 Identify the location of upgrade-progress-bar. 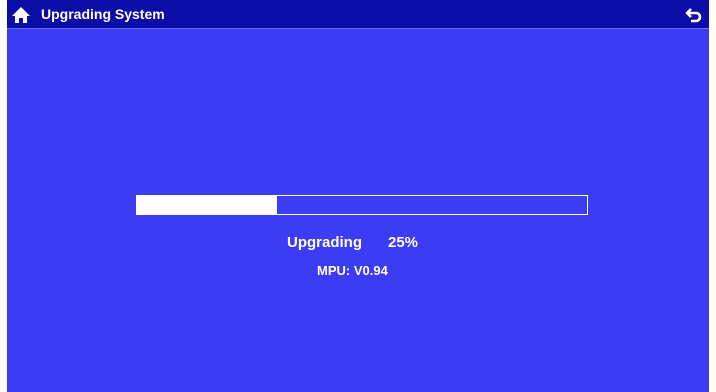
(362, 205).